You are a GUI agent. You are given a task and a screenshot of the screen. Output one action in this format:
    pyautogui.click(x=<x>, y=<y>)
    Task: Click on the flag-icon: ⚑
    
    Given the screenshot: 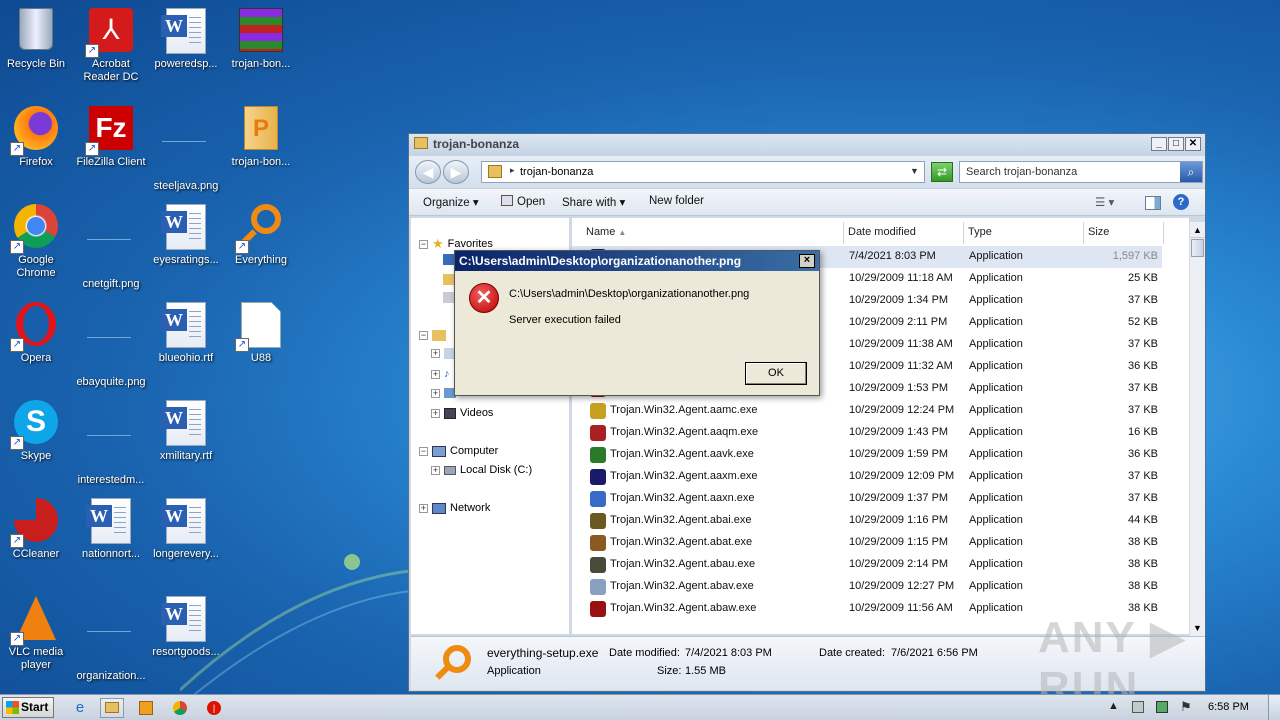 What is the action you would take?
    pyautogui.click(x=1186, y=707)
    